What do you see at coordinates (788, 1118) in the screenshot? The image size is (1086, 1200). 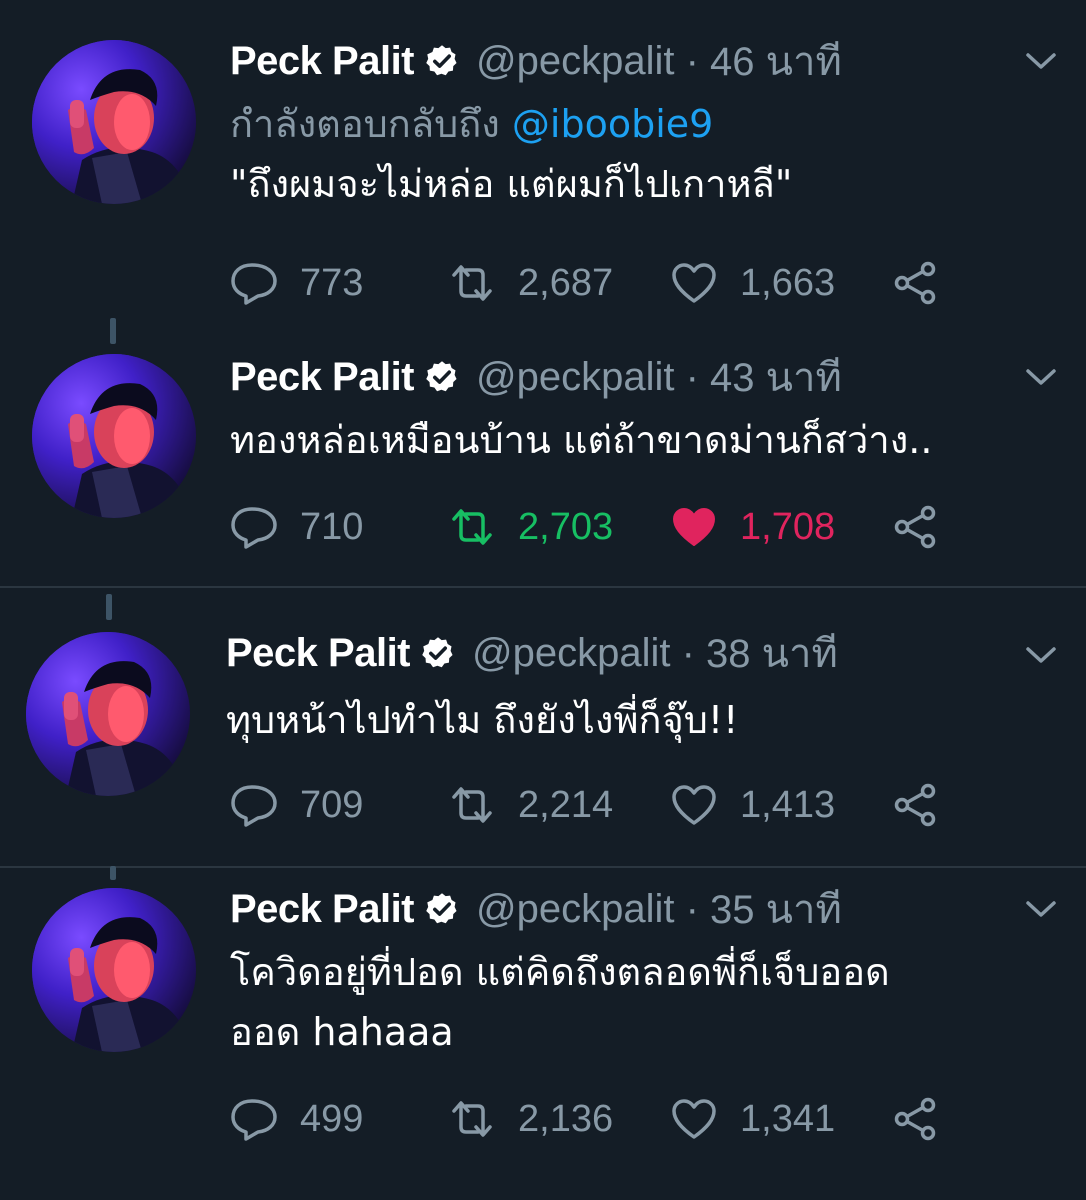 I see `like-count: 1,341` at bounding box center [788, 1118].